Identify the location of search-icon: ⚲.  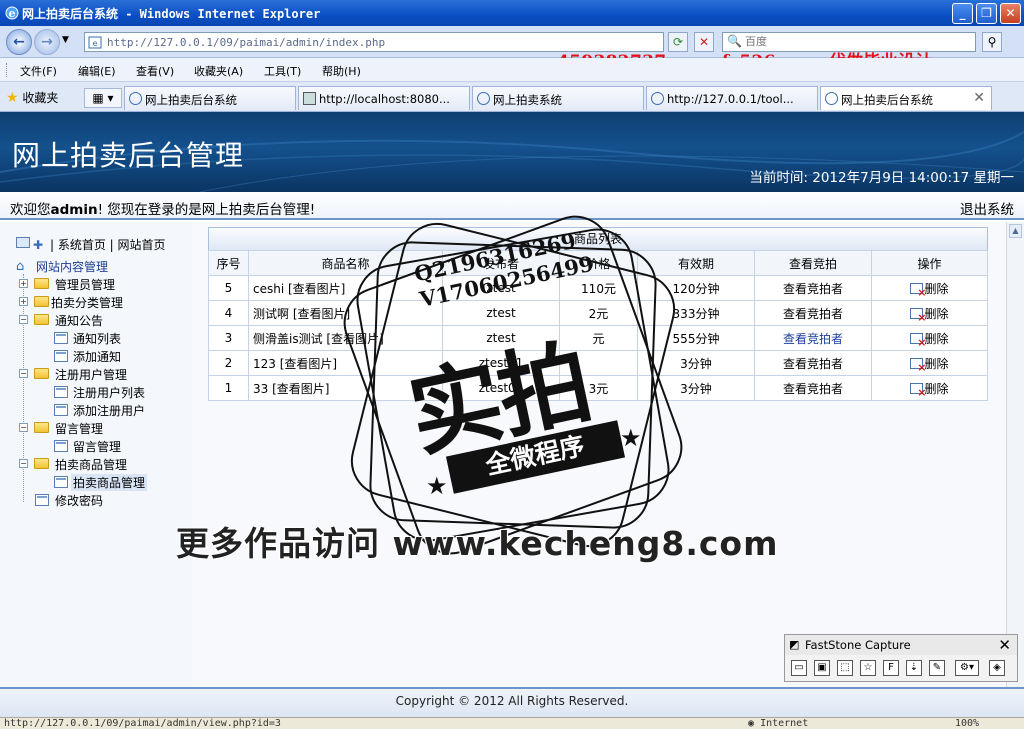
(992, 42).